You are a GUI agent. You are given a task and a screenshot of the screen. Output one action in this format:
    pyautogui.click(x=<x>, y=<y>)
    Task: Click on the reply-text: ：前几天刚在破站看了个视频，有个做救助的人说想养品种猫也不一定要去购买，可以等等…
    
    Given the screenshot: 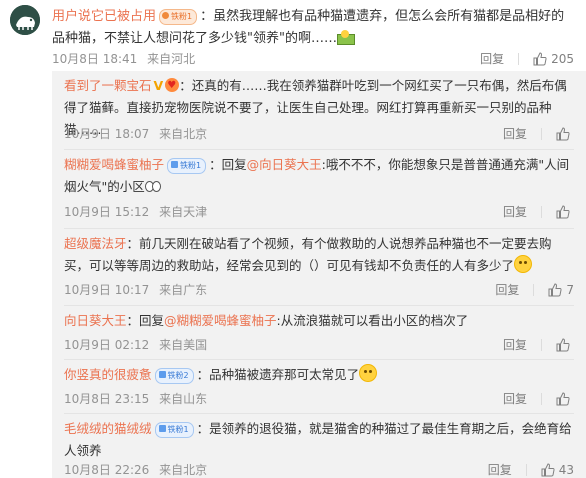 What is the action you would take?
    pyautogui.click(x=308, y=254)
    